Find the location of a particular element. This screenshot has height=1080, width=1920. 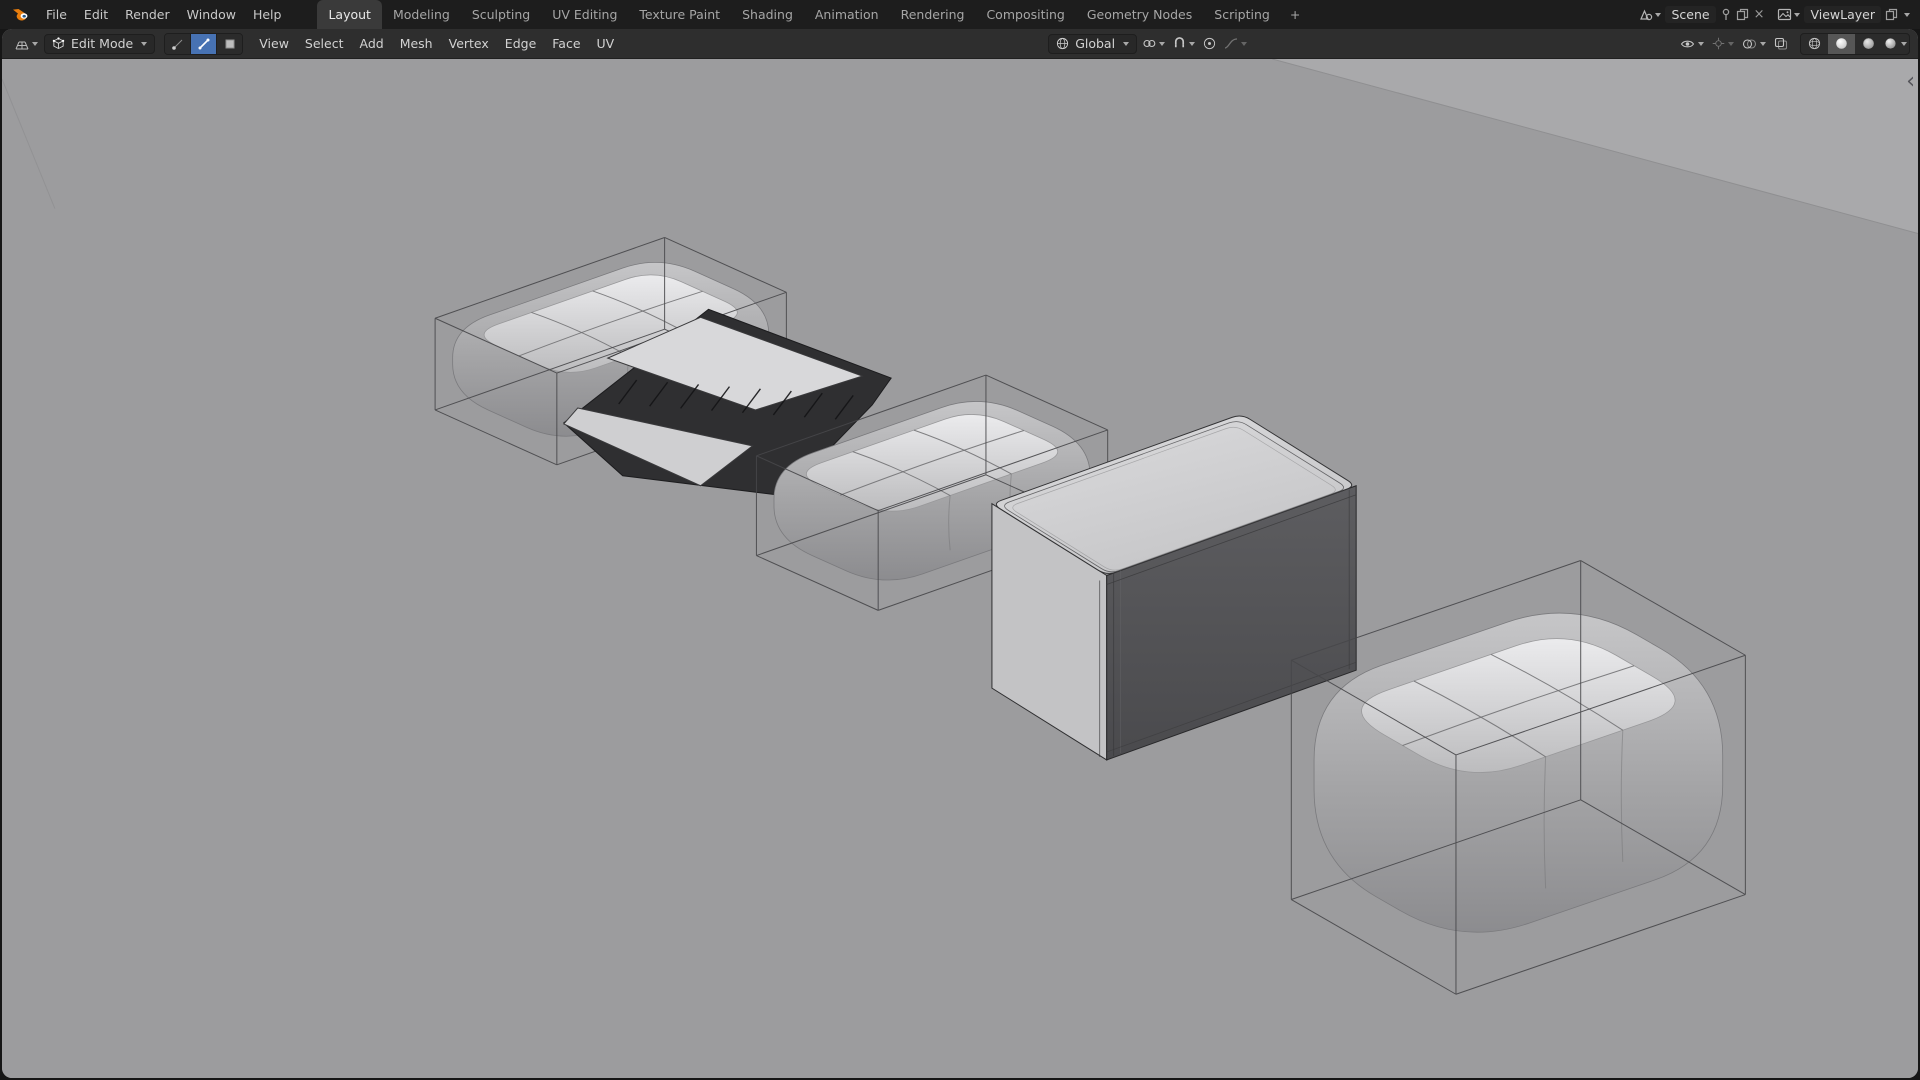

menu-mesh: Mesh is located at coordinates (416, 43).